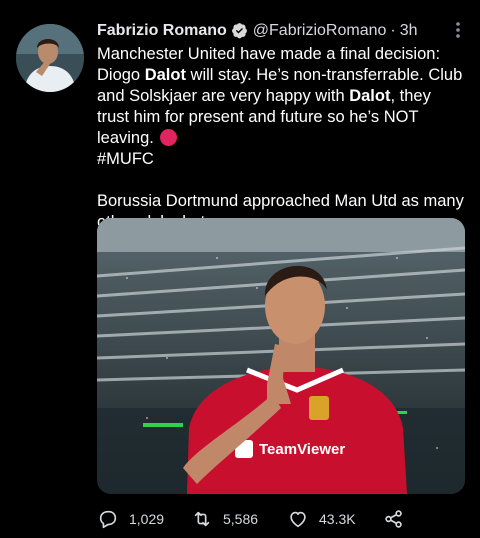 The height and width of the screenshot is (538, 480). I want to click on sponsor-text: TeamViewer, so click(302, 449).